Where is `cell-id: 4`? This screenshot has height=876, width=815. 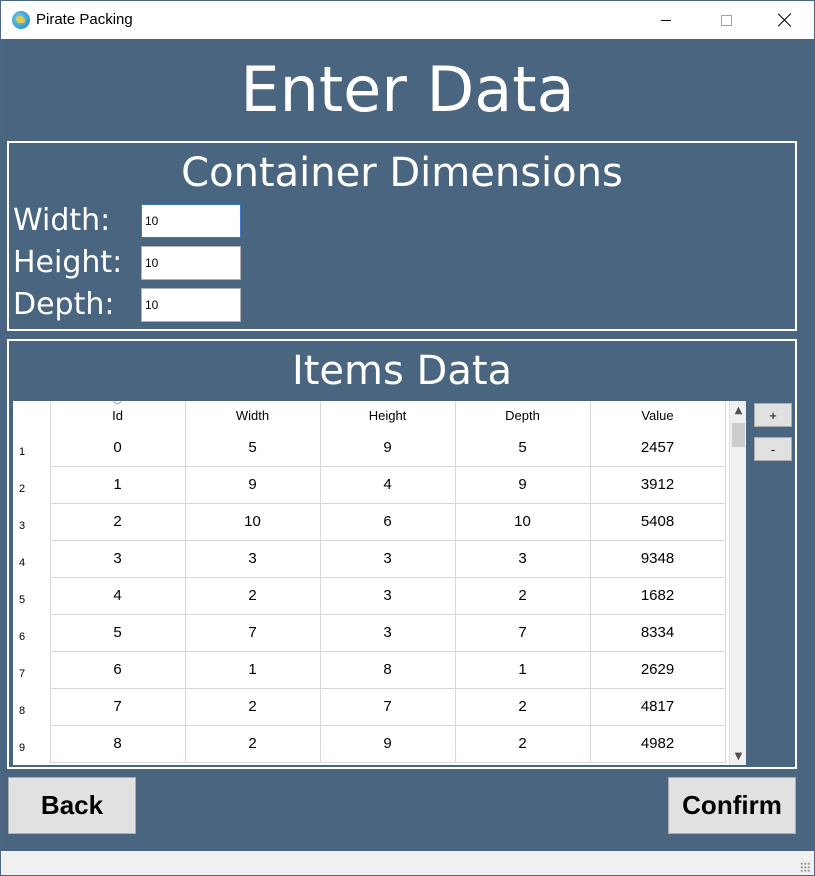 cell-id: 4 is located at coordinates (118, 596).